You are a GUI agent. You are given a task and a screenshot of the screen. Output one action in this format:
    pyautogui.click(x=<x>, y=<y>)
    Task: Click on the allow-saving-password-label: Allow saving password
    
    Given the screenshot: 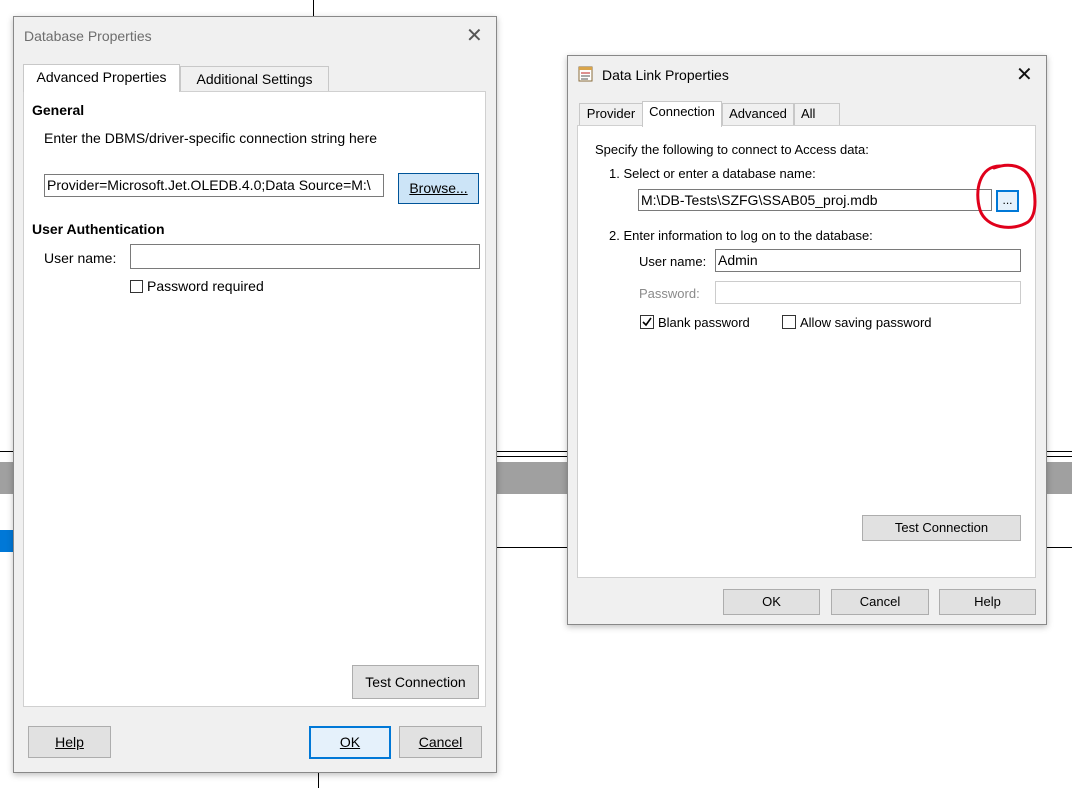 What is the action you would take?
    pyautogui.click(x=866, y=322)
    